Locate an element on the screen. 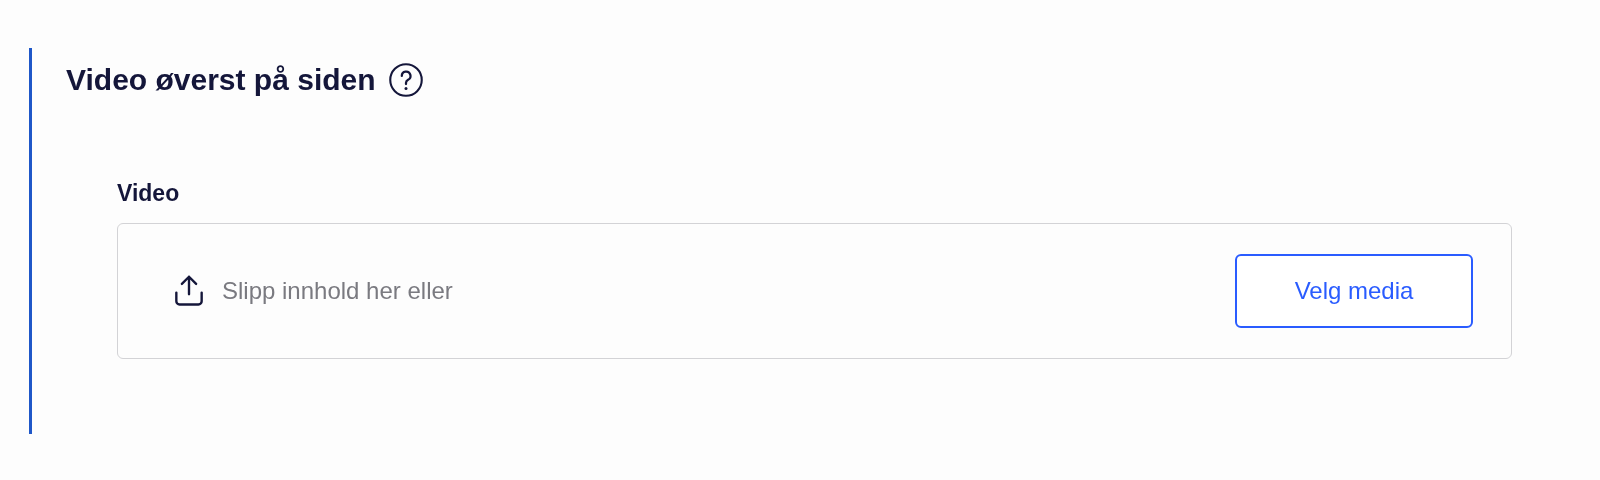 Image resolution: width=1600 pixels, height=480 pixels. field-label: Video is located at coordinates (149, 193).